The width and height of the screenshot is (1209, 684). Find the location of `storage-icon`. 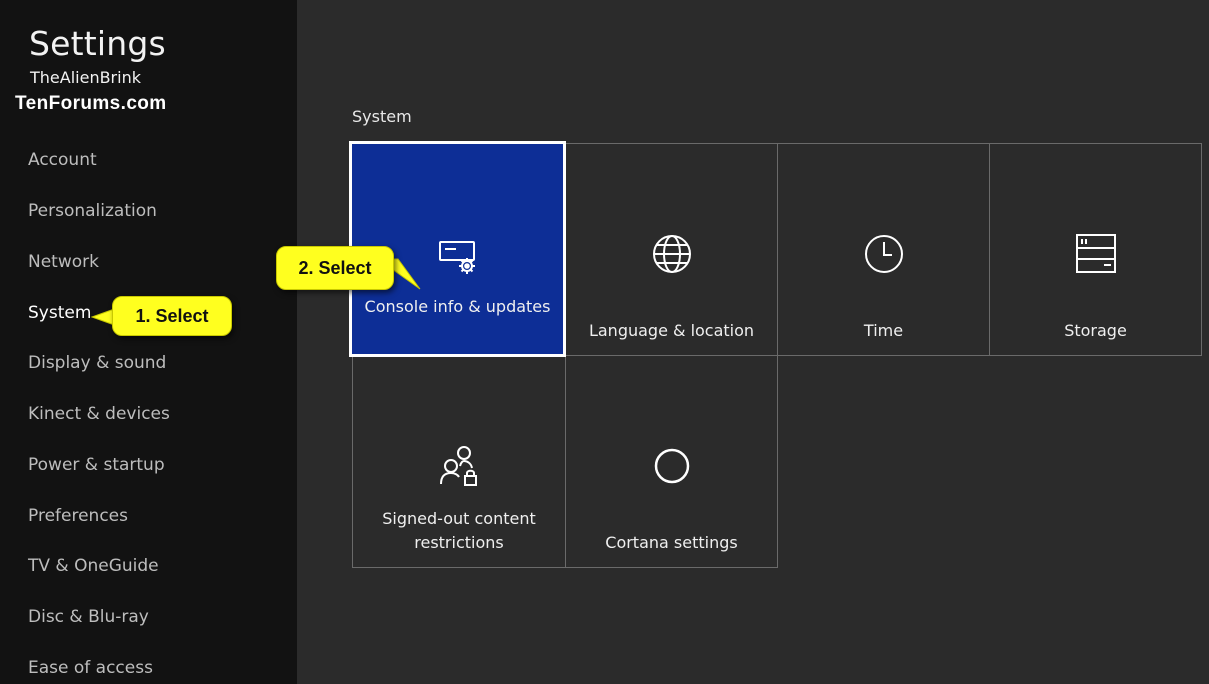

storage-icon is located at coordinates (1096, 254).